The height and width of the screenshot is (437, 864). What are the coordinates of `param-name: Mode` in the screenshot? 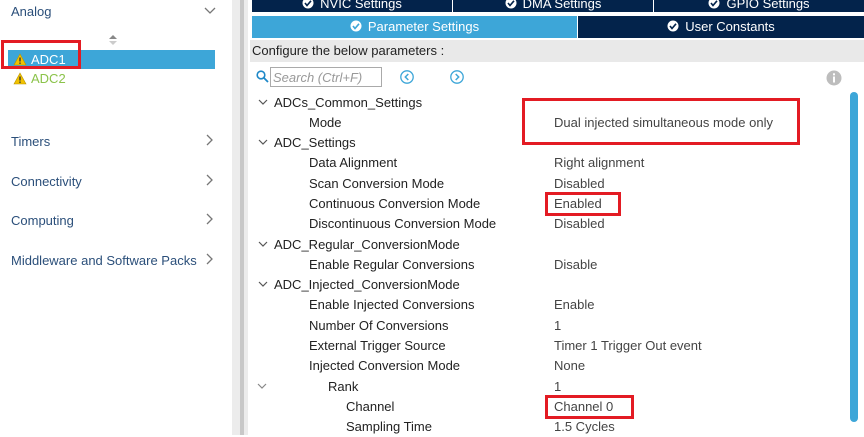 It's located at (325, 122).